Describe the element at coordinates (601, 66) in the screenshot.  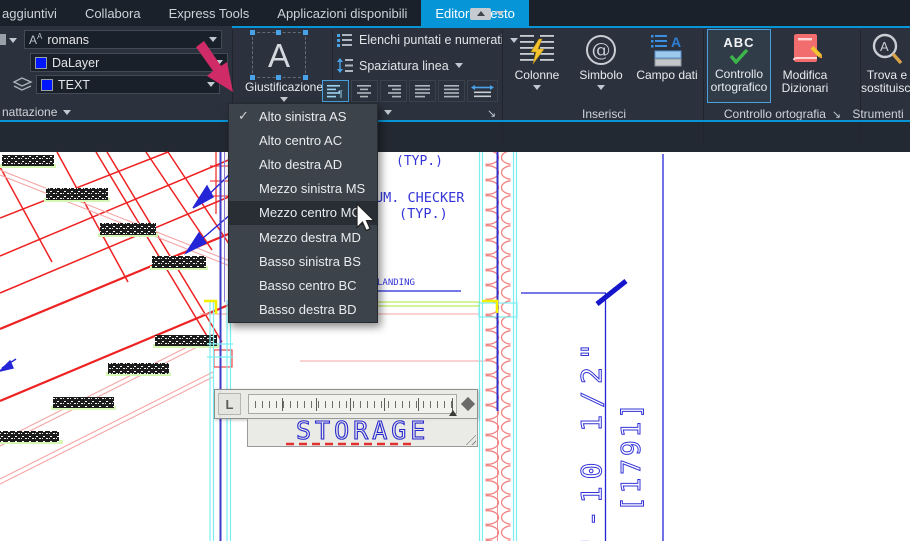
I see `symbol-button: @ Simbolo` at that location.